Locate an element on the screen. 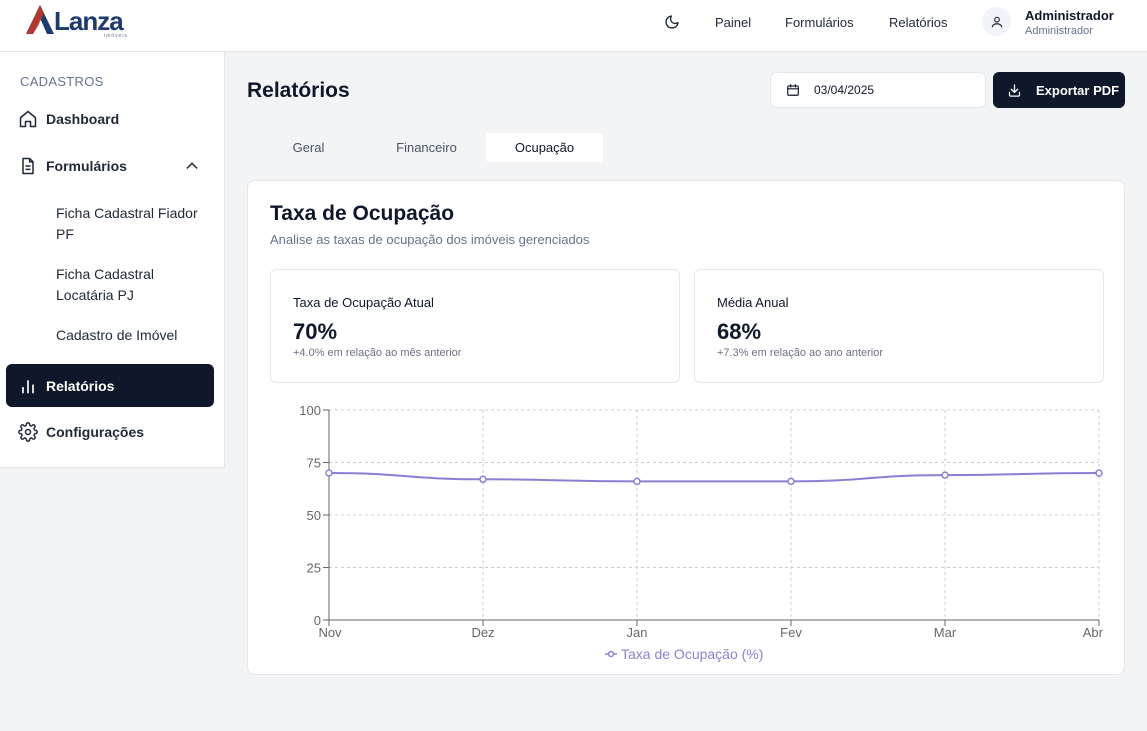 The height and width of the screenshot is (731, 1147). export-label: Exportar PDF is located at coordinates (1078, 90).